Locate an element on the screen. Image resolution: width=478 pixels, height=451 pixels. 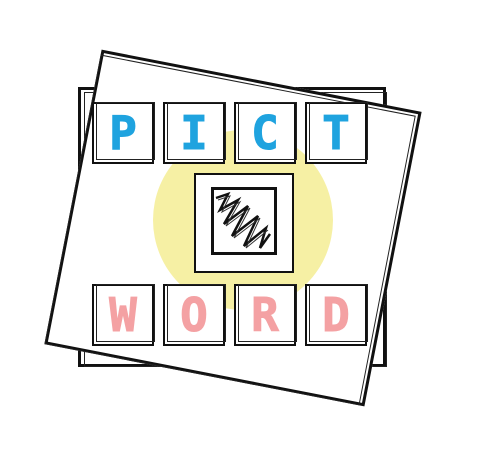
picture-frame is located at coordinates (244, 223).